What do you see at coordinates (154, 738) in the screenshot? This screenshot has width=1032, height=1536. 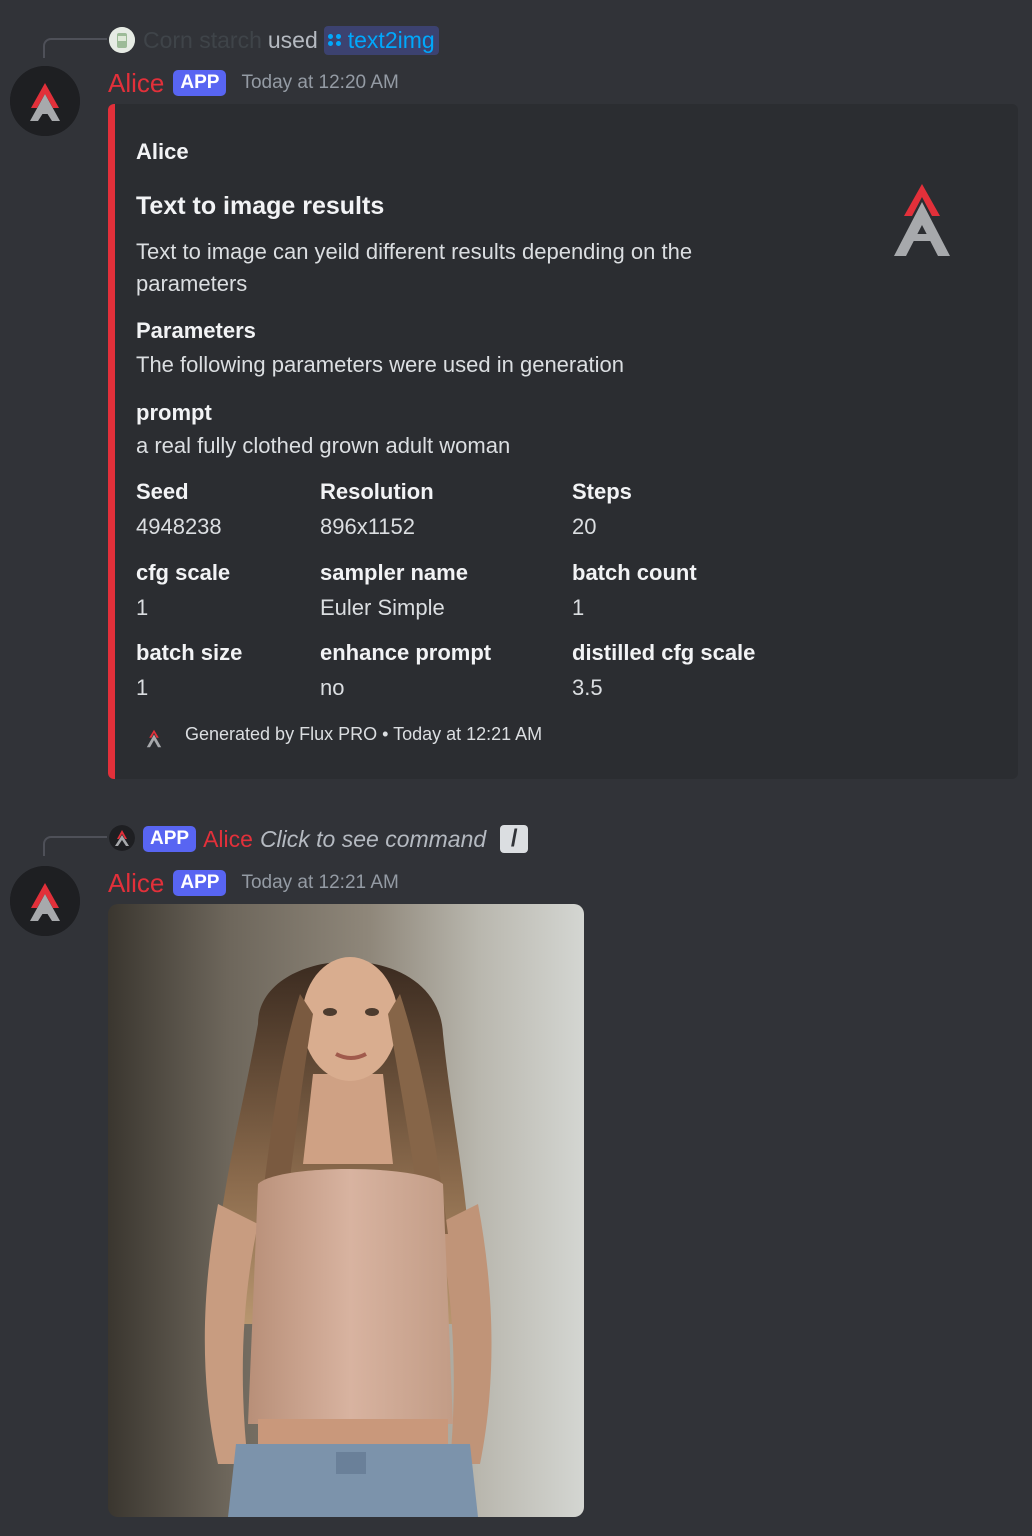 I see `footer-logo-icon` at bounding box center [154, 738].